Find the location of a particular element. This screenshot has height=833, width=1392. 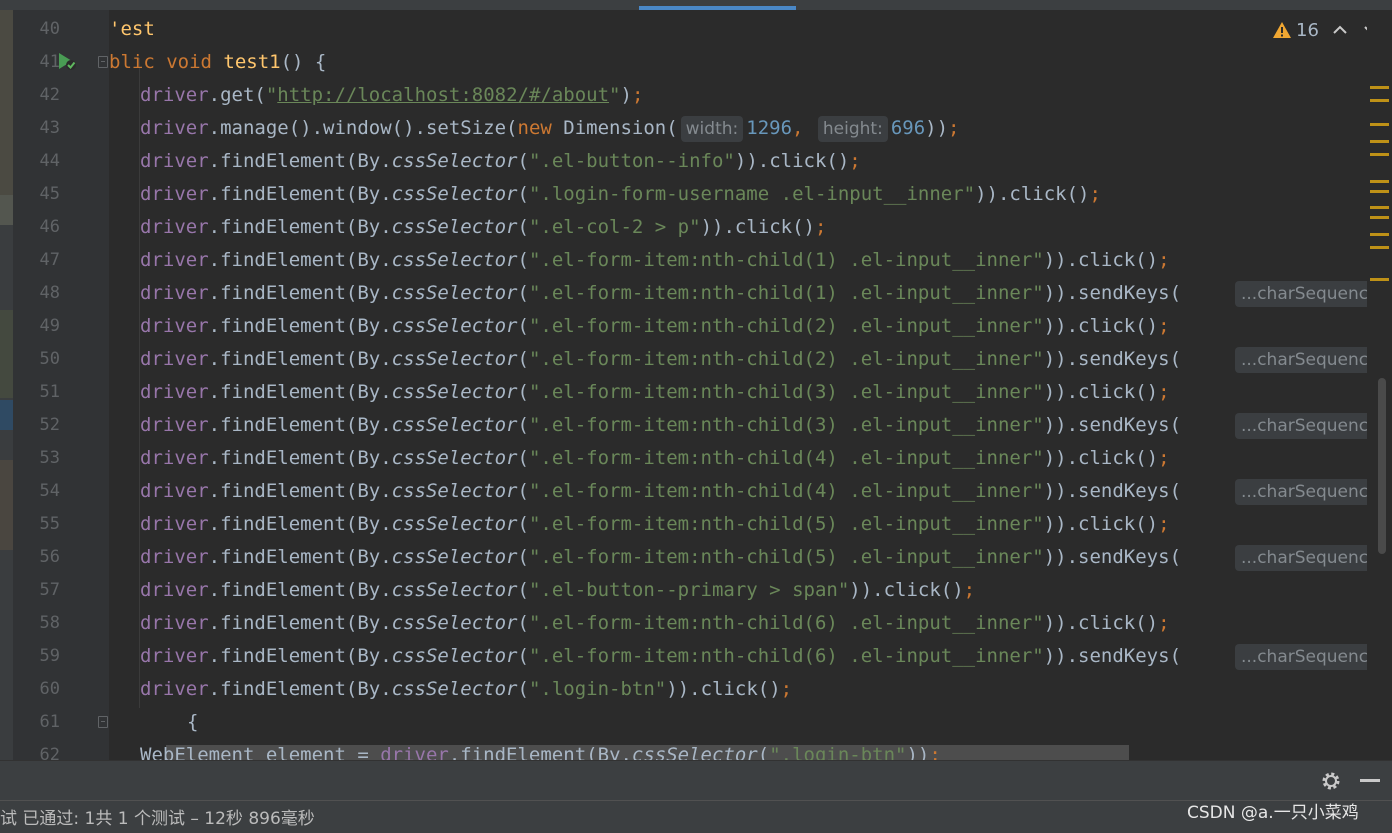

test-status-text: 试 已通过: 1共 1 个测试 – 12秒 896毫秒 is located at coordinates (157, 819).